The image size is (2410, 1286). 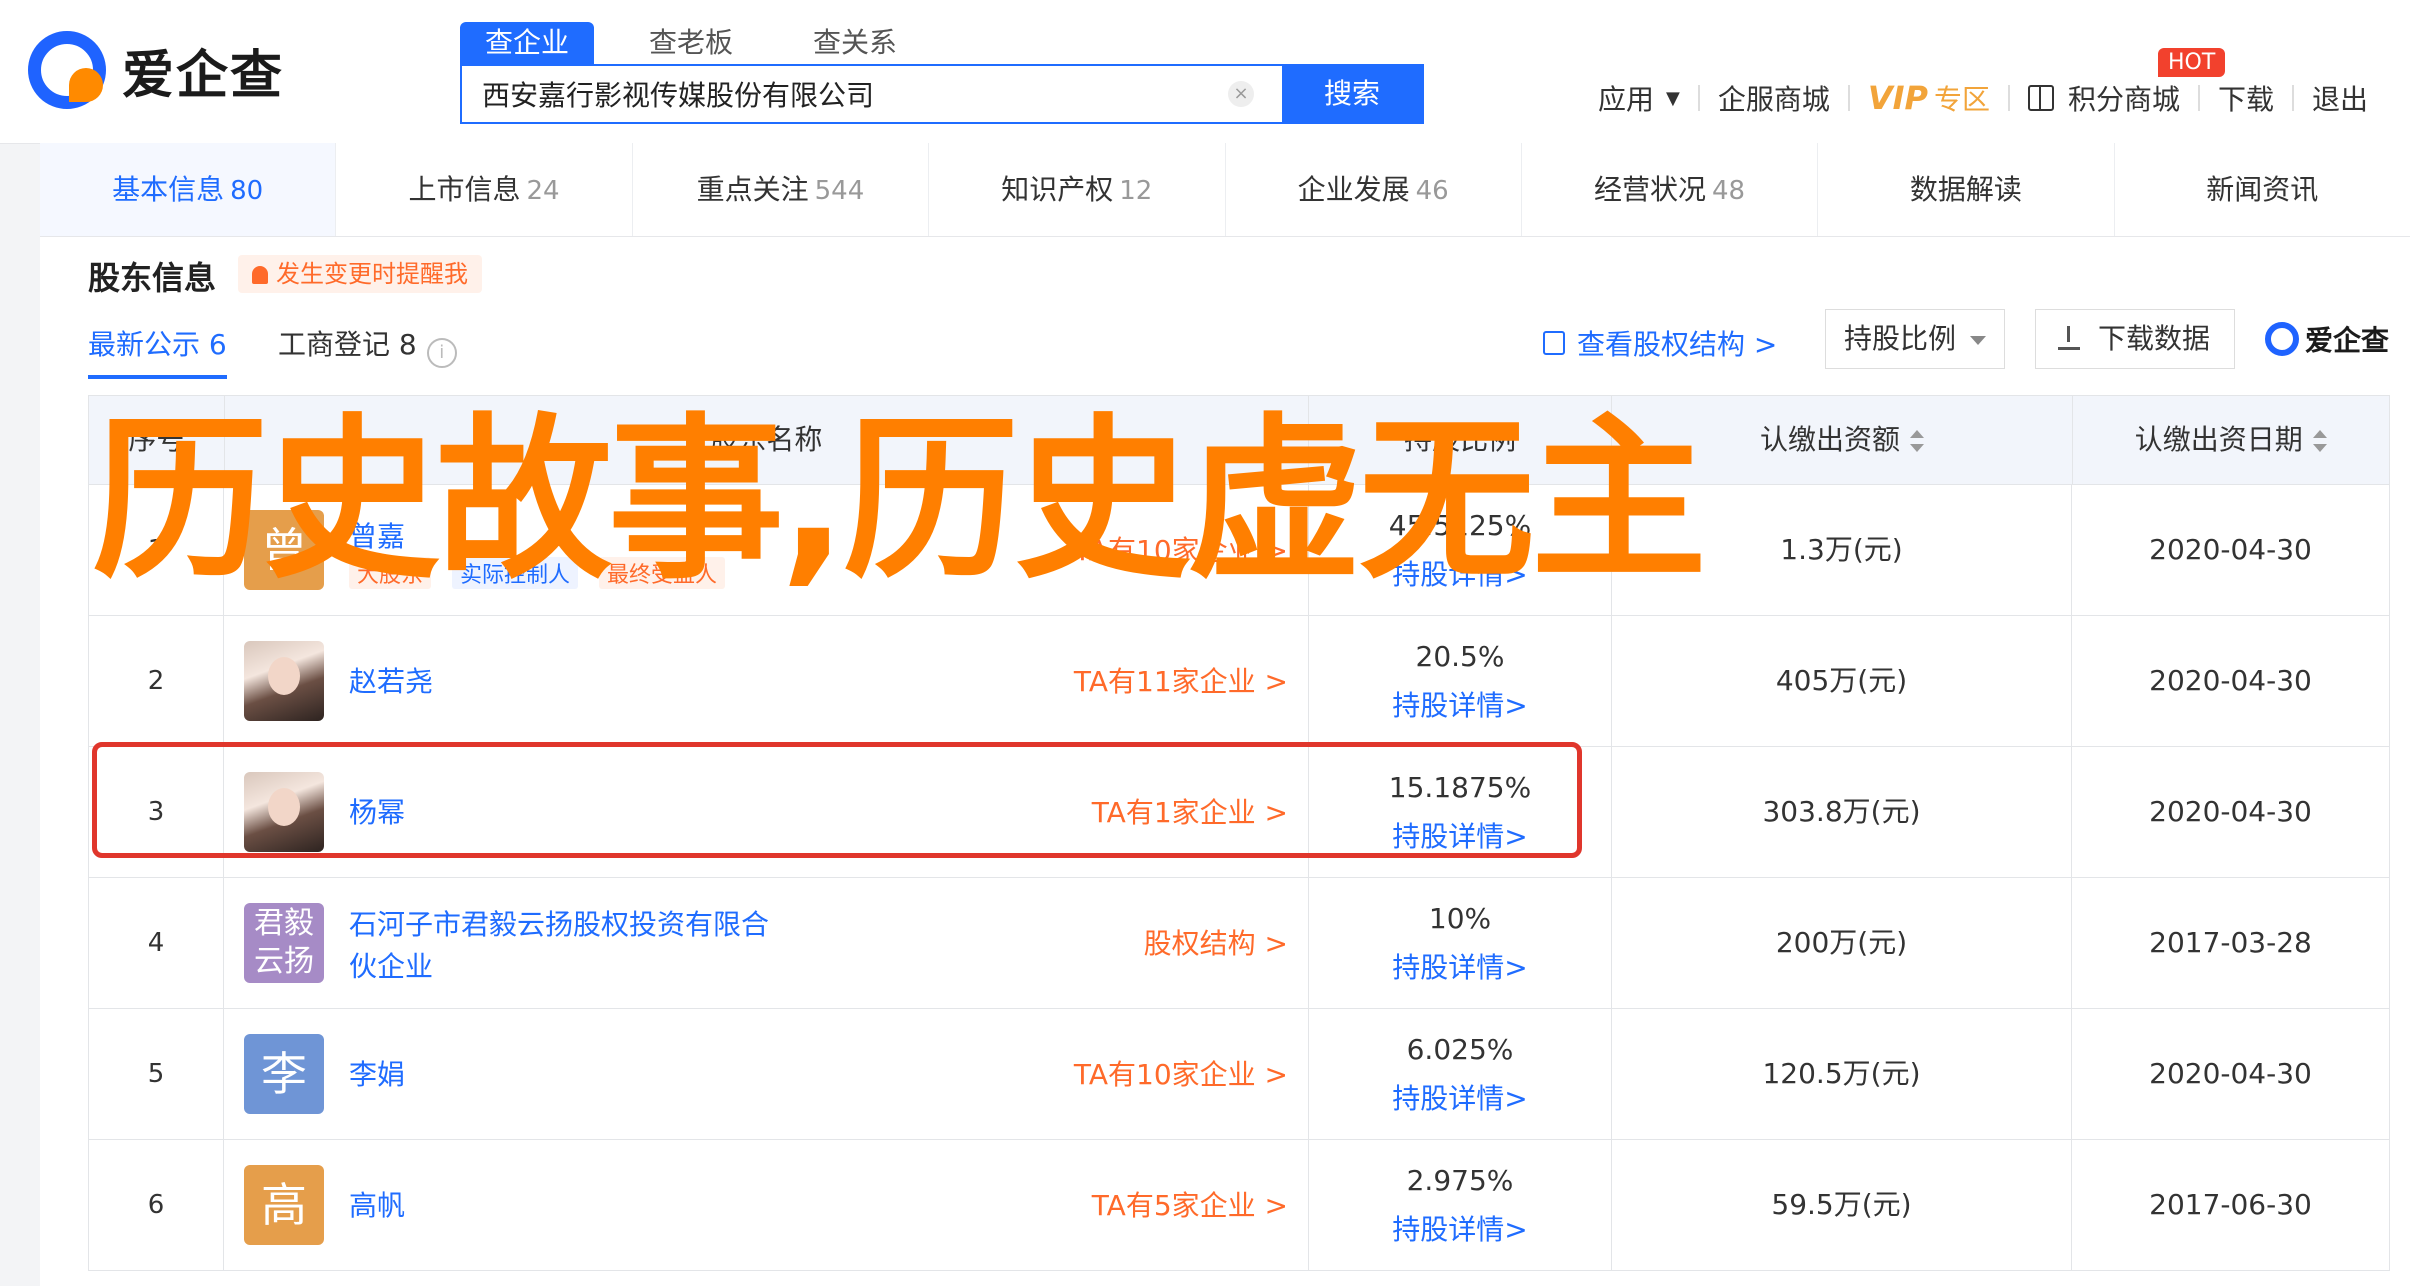 What do you see at coordinates (1353, 189) in the screenshot?
I see `tab-label: 企业发展` at bounding box center [1353, 189].